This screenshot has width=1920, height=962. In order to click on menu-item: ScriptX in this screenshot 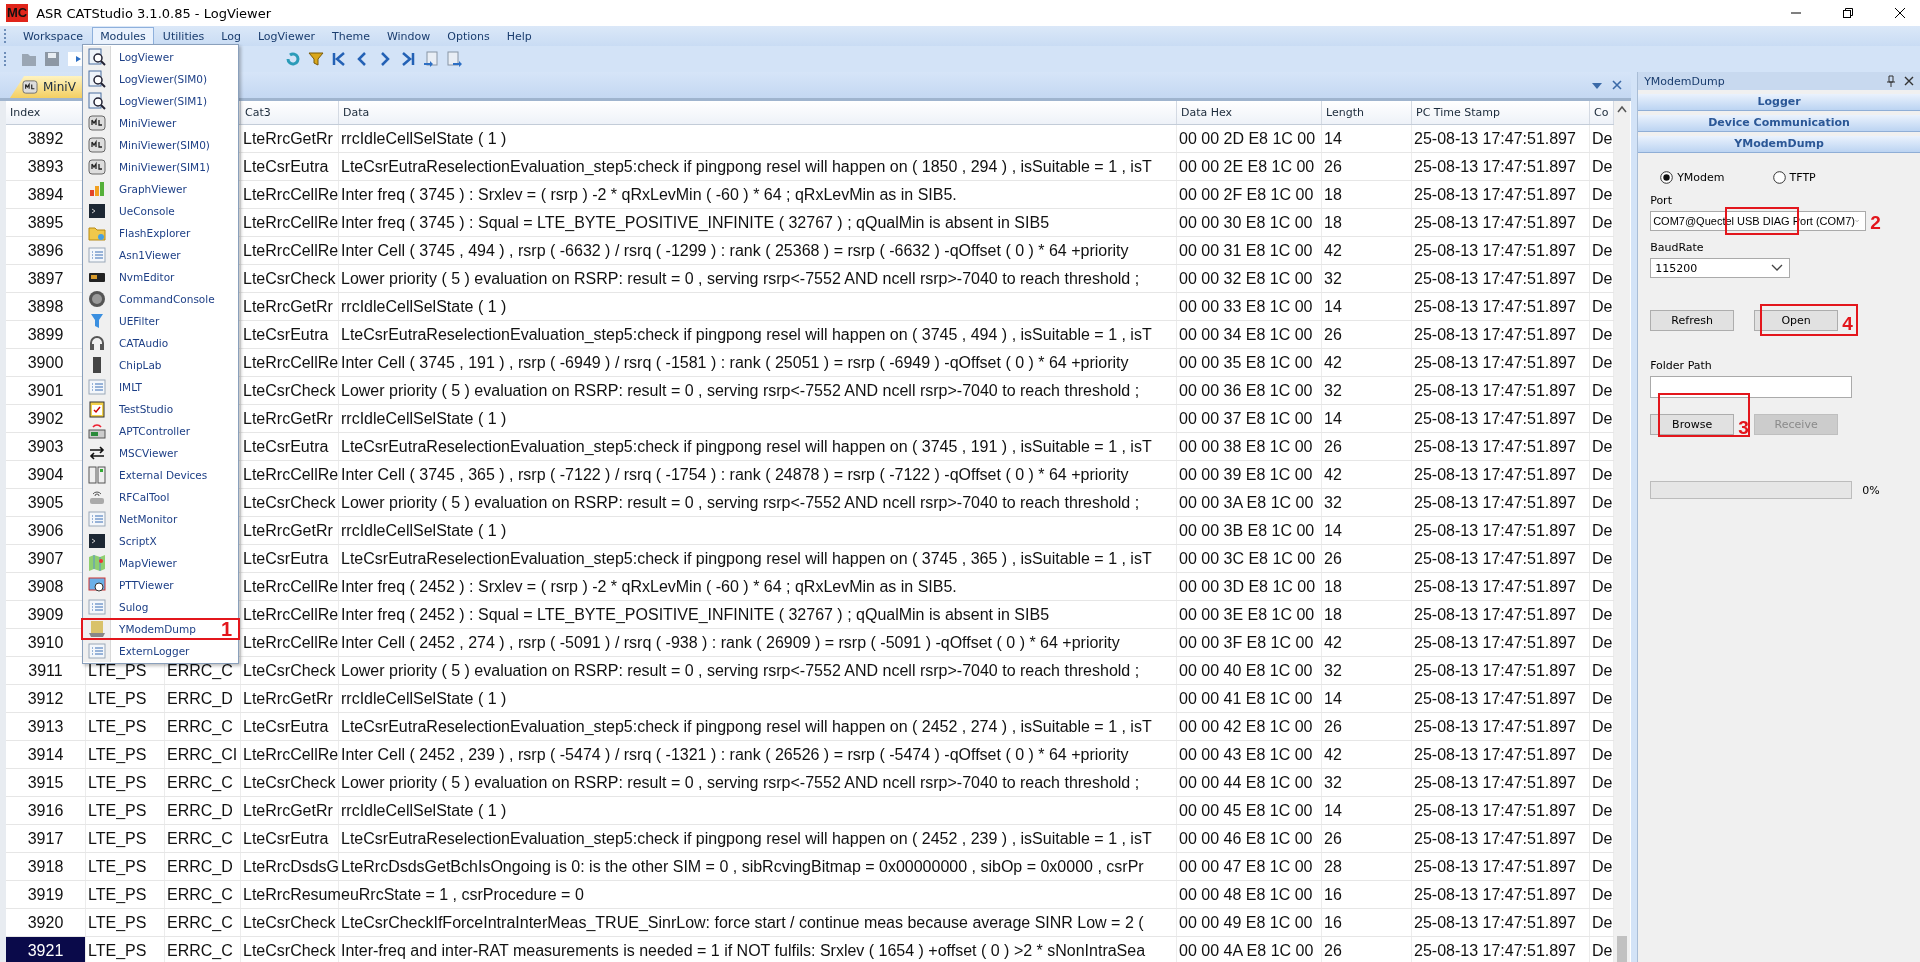, I will do `click(160, 541)`.